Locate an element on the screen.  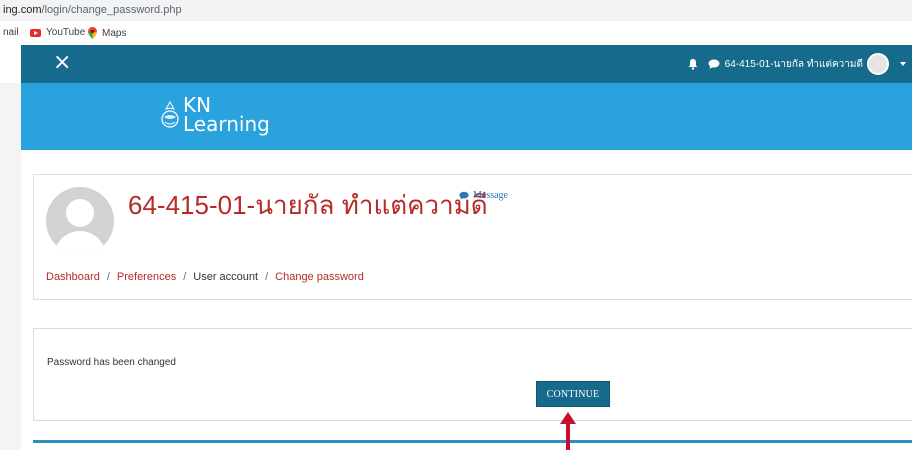
profile-picture is located at coordinates (80, 221).